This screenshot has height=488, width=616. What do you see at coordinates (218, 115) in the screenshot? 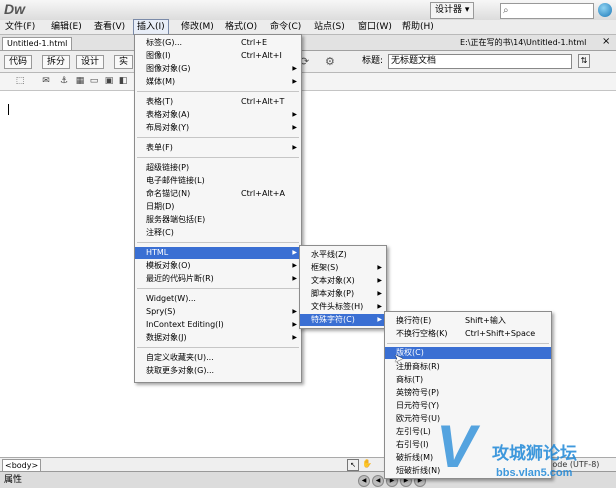
I see `menu-item-table-objects: 表格对象(A) ▶` at bounding box center [218, 115].